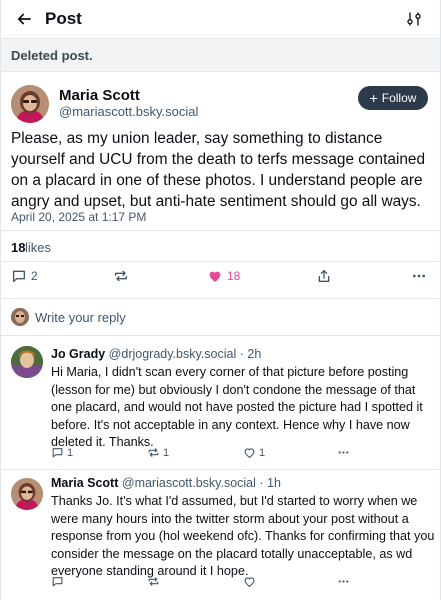 This screenshot has height=600, width=441. Describe the element at coordinates (201, 454) in the screenshot. I see `reply-actions: 1 1 1` at that location.